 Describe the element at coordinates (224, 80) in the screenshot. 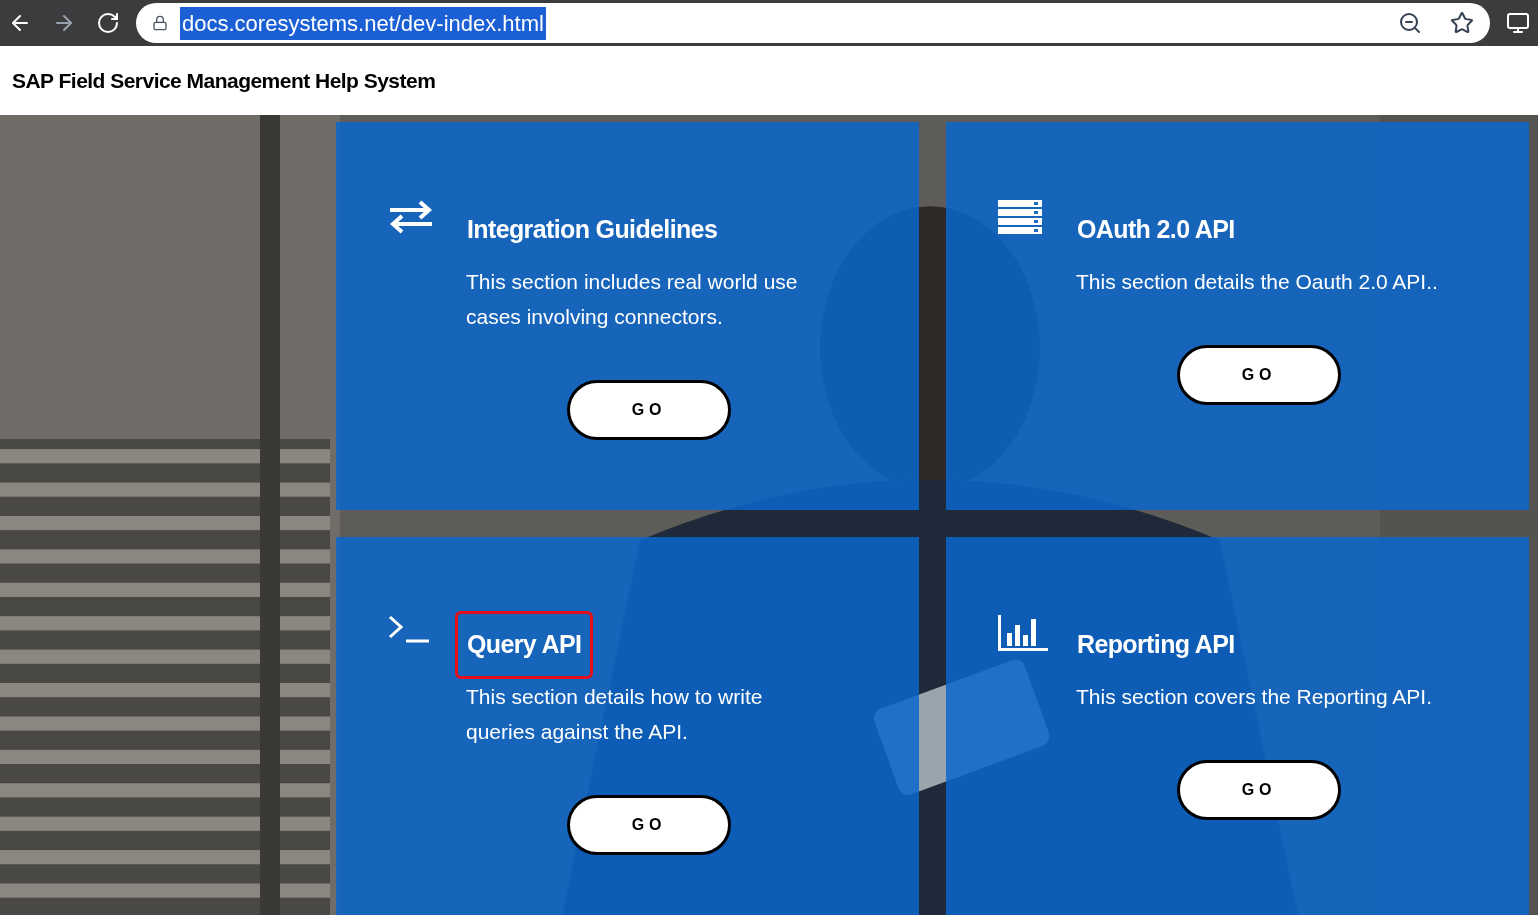

I see `site-title: SAP Field Service Management Help System` at that location.